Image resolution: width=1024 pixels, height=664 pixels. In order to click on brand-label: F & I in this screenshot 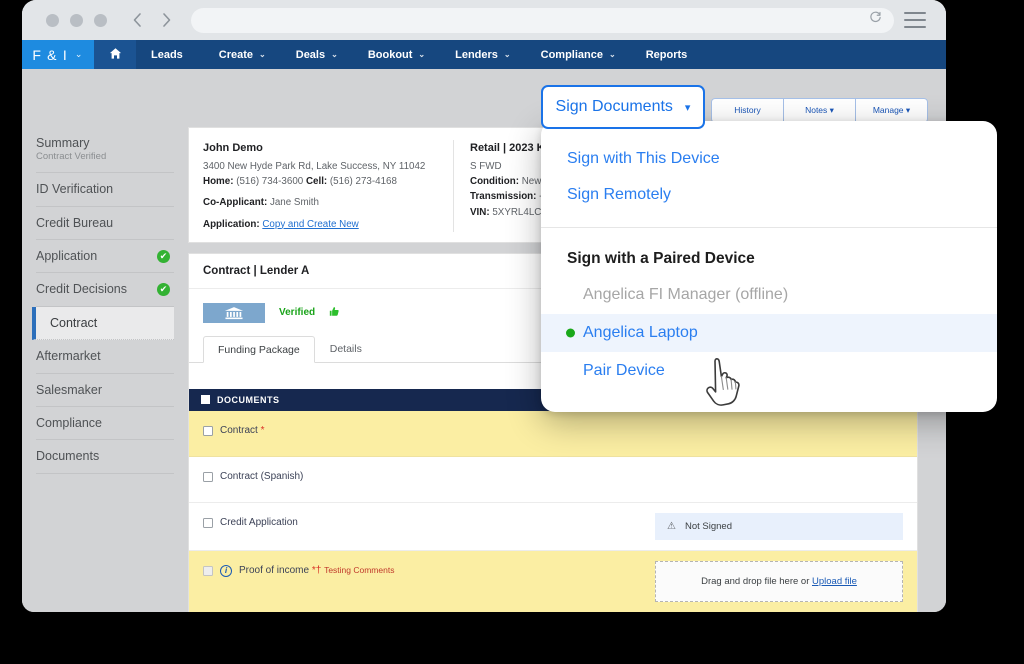, I will do `click(50, 54)`.